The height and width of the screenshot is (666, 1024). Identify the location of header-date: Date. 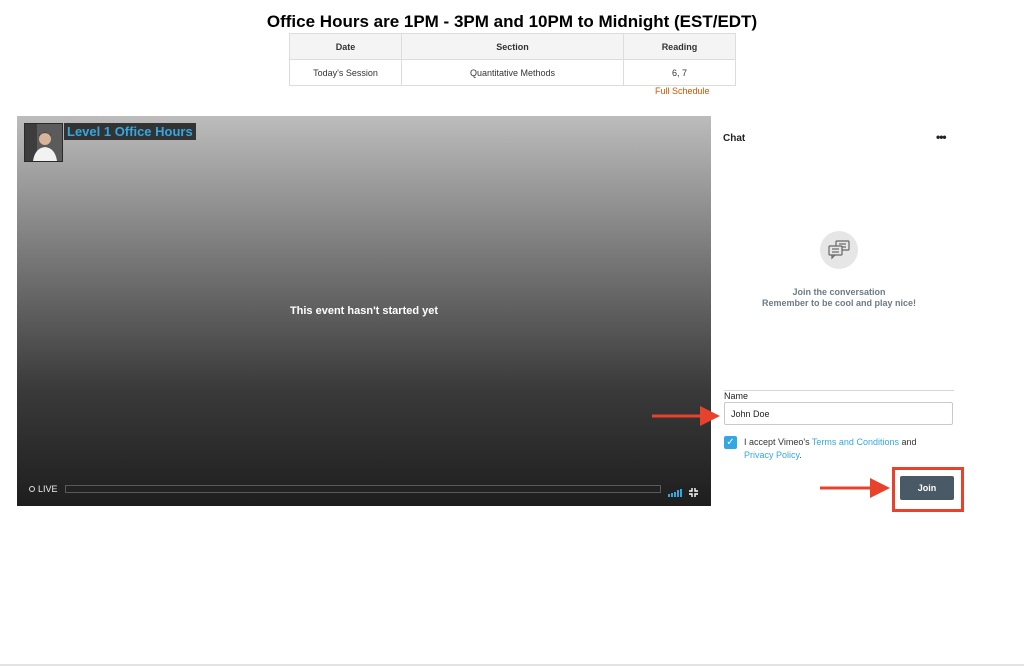
(345, 46).